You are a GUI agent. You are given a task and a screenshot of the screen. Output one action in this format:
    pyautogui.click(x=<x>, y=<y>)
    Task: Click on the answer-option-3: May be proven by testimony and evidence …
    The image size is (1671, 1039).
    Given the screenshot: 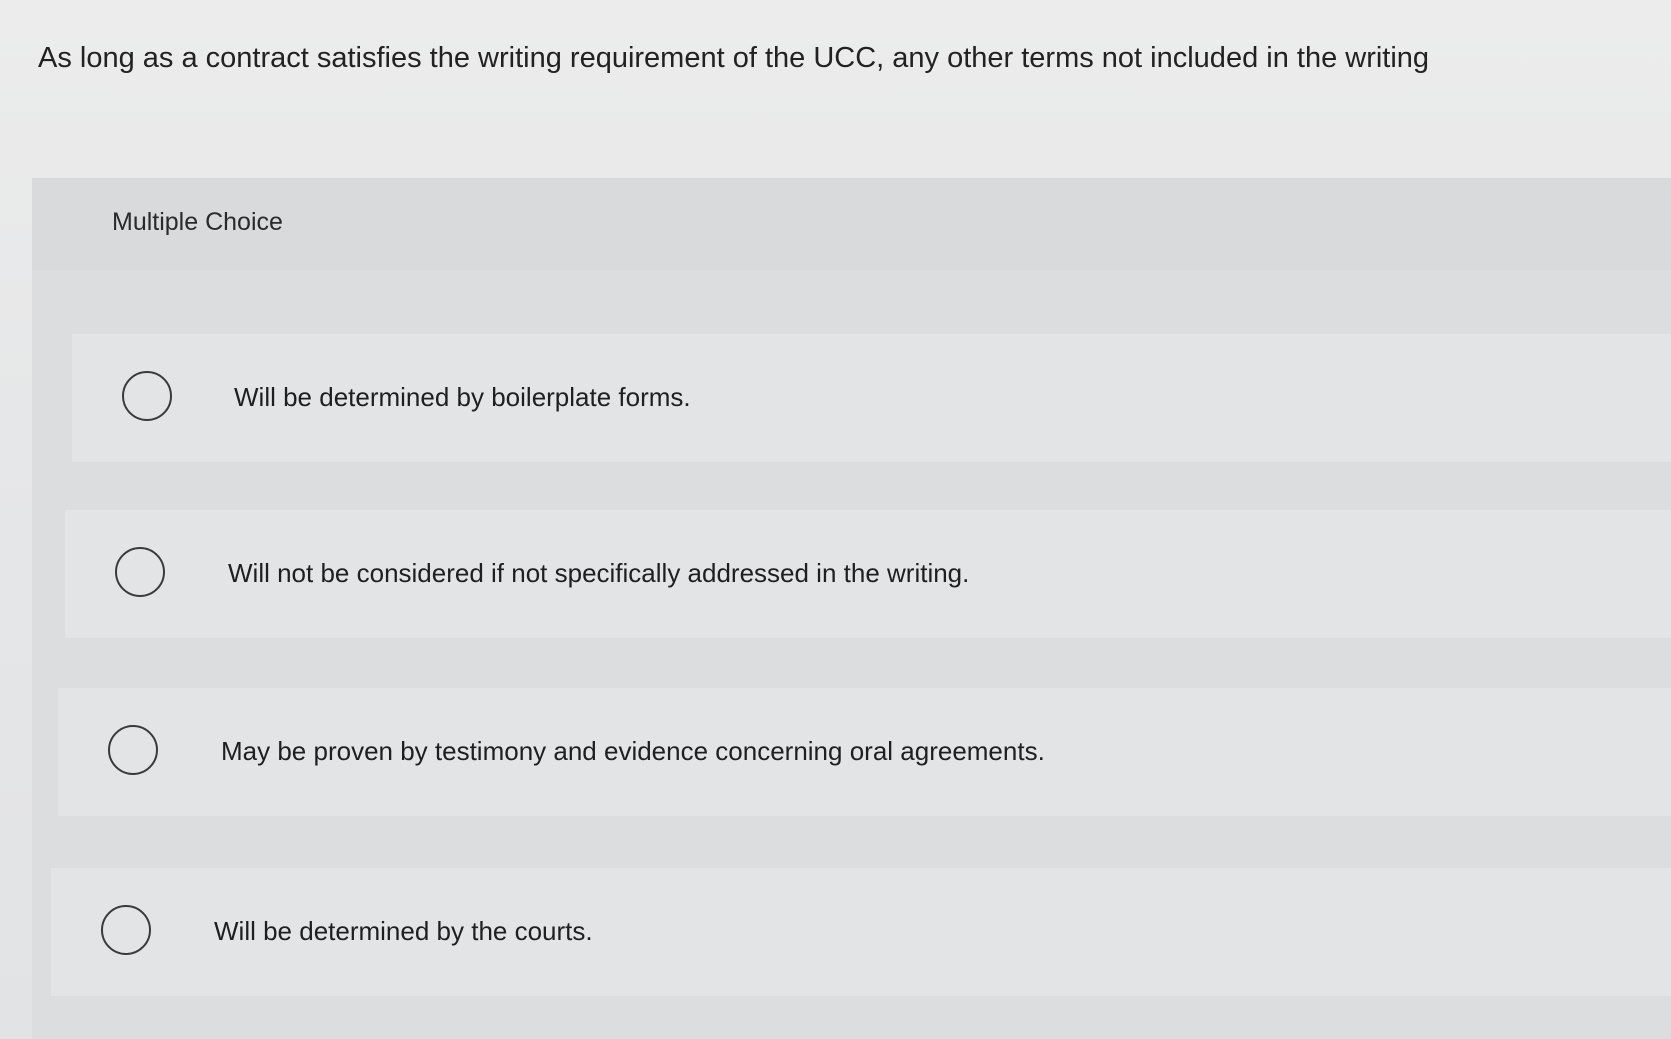 What is the action you would take?
    pyautogui.click(x=864, y=752)
    